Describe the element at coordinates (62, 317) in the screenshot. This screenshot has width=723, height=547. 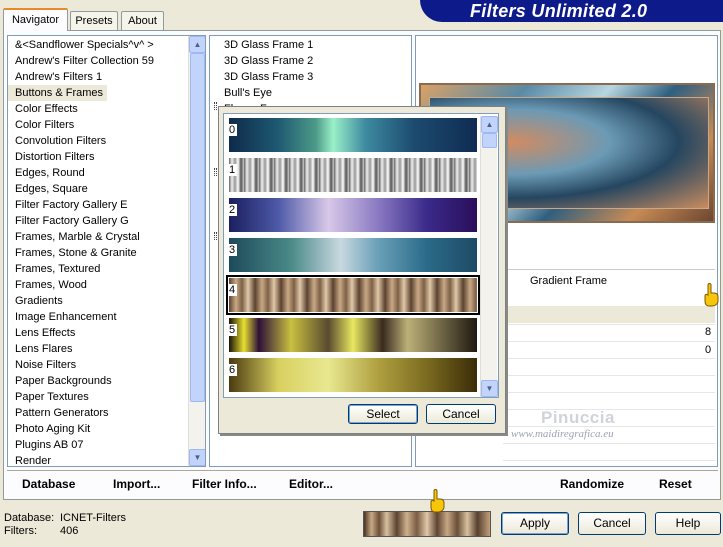
I see `category-item: Image Enhancement` at that location.